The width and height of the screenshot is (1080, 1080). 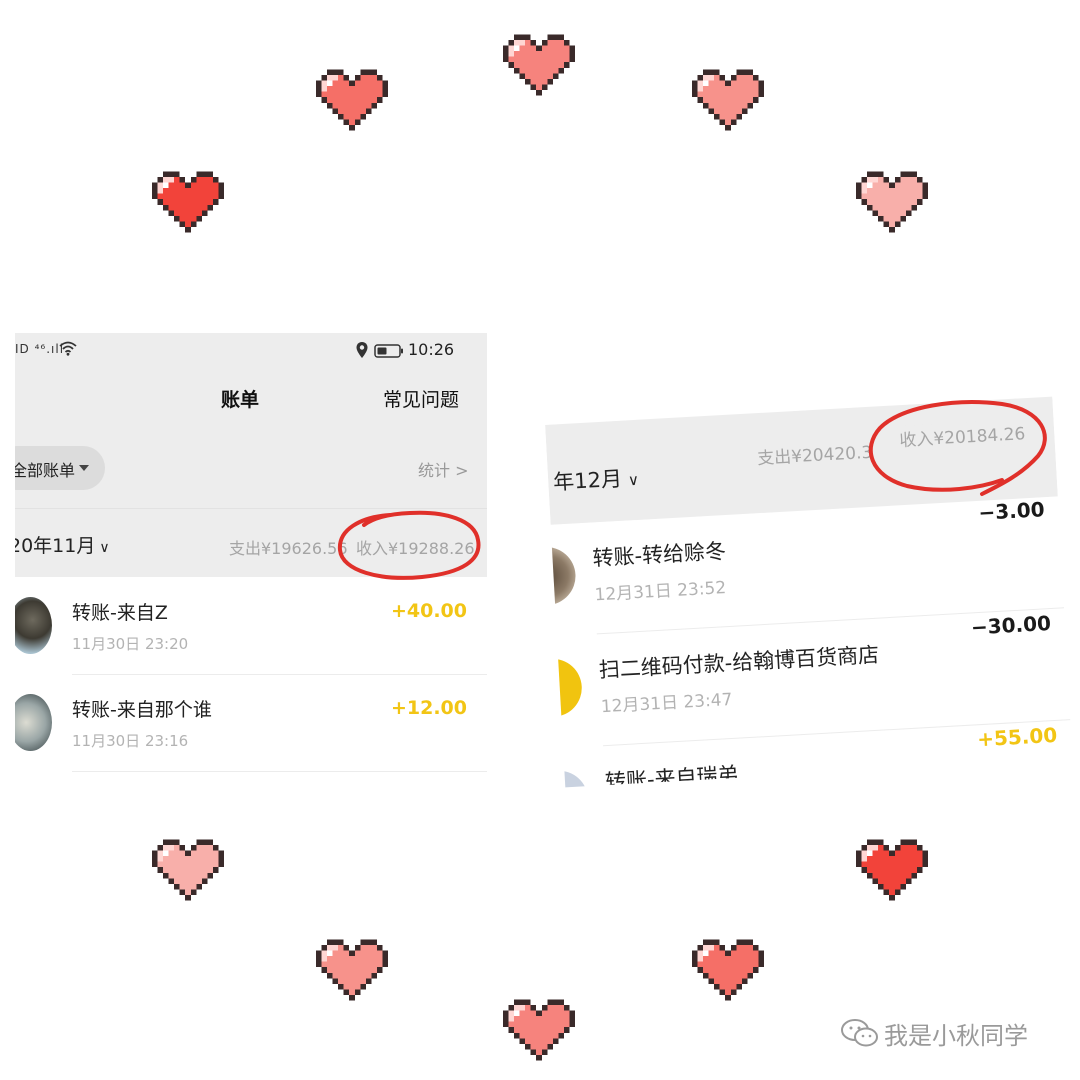 What do you see at coordinates (130, 741) in the screenshot?
I see `transaction-date: 11月30日 23:16` at bounding box center [130, 741].